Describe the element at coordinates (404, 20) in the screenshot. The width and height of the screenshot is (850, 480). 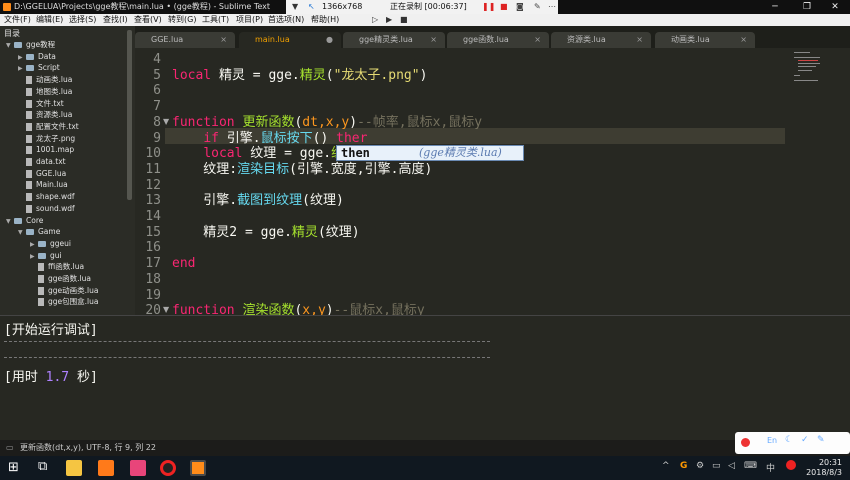
I see `stop-debug-icon: ■` at that location.